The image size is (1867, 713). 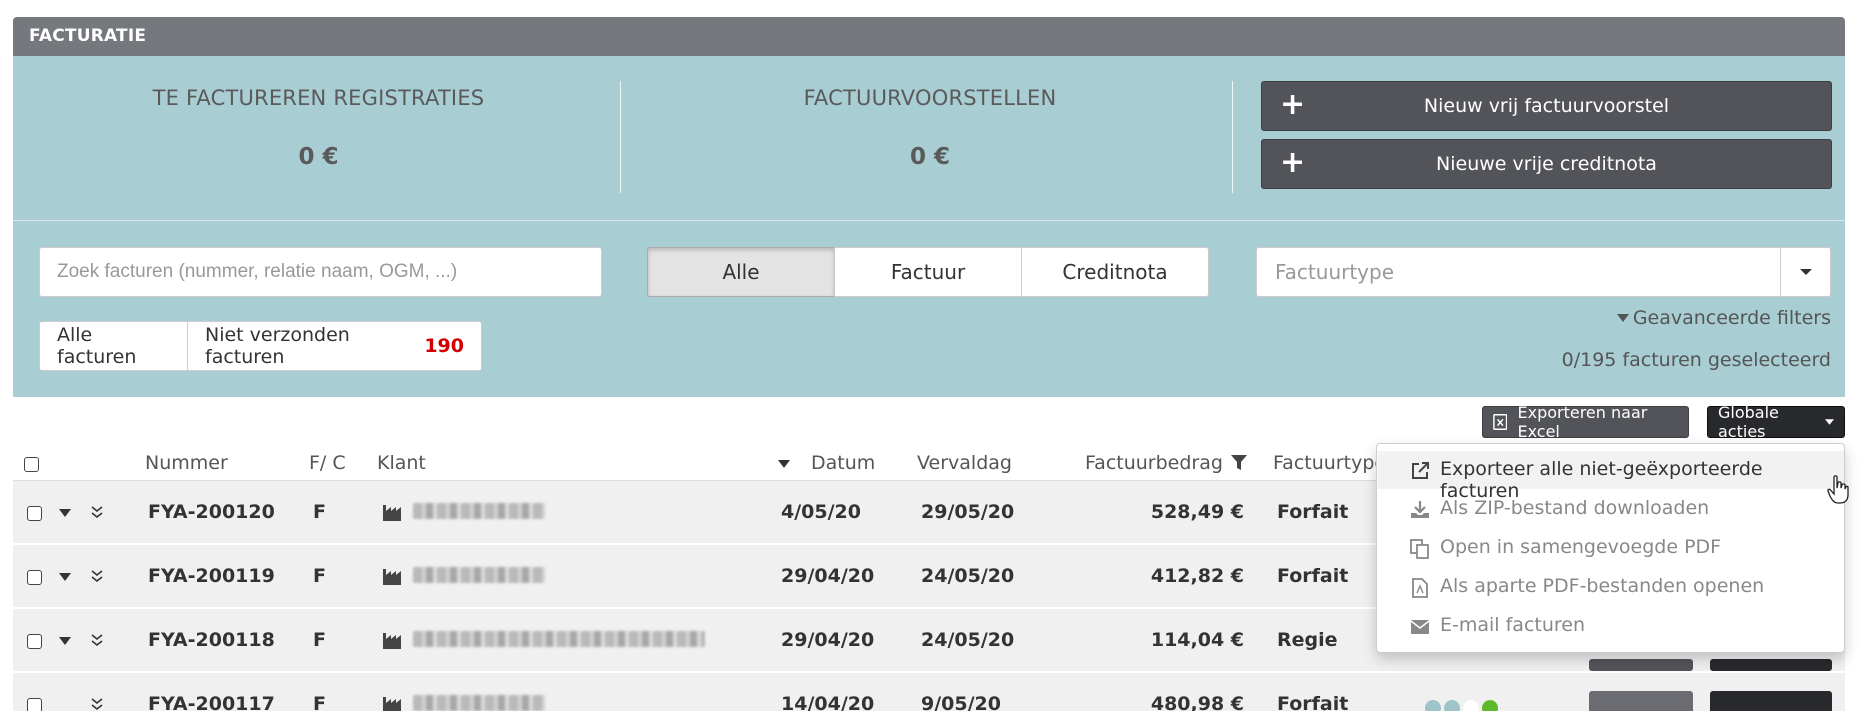 I want to click on envelope-icon, so click(x=1420, y=627).